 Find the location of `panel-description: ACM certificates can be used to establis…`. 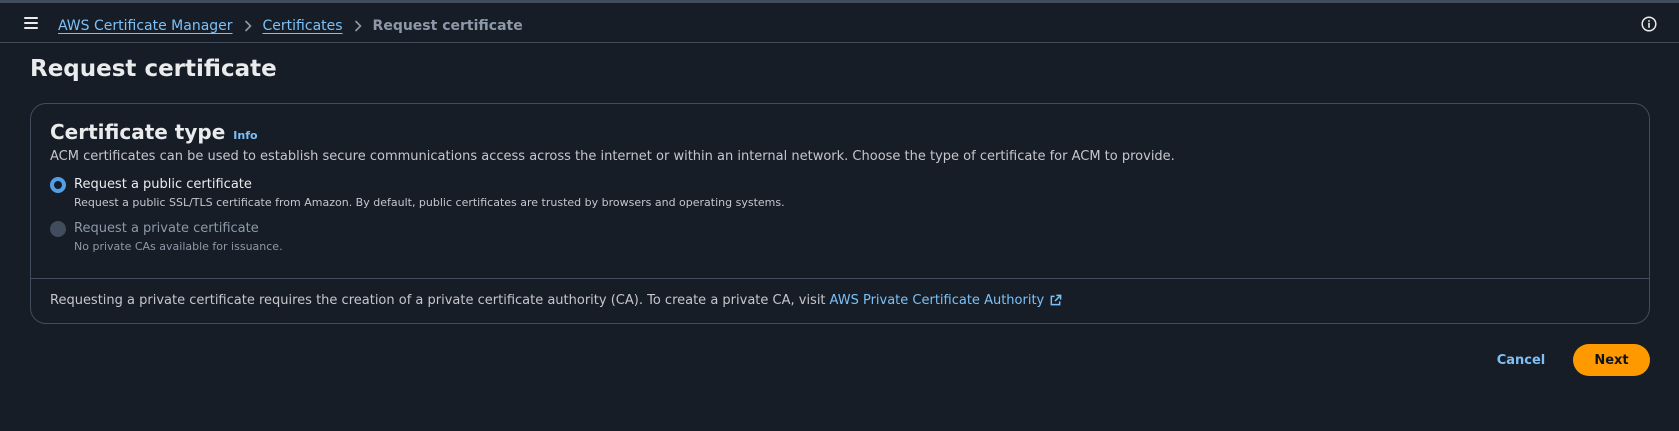

panel-description: ACM certificates can be used to establis… is located at coordinates (612, 156).